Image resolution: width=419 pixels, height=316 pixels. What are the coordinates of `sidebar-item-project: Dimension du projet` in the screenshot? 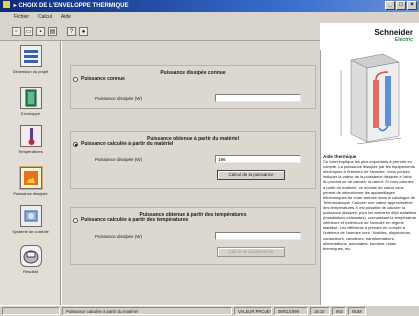 It's located at (30, 59).